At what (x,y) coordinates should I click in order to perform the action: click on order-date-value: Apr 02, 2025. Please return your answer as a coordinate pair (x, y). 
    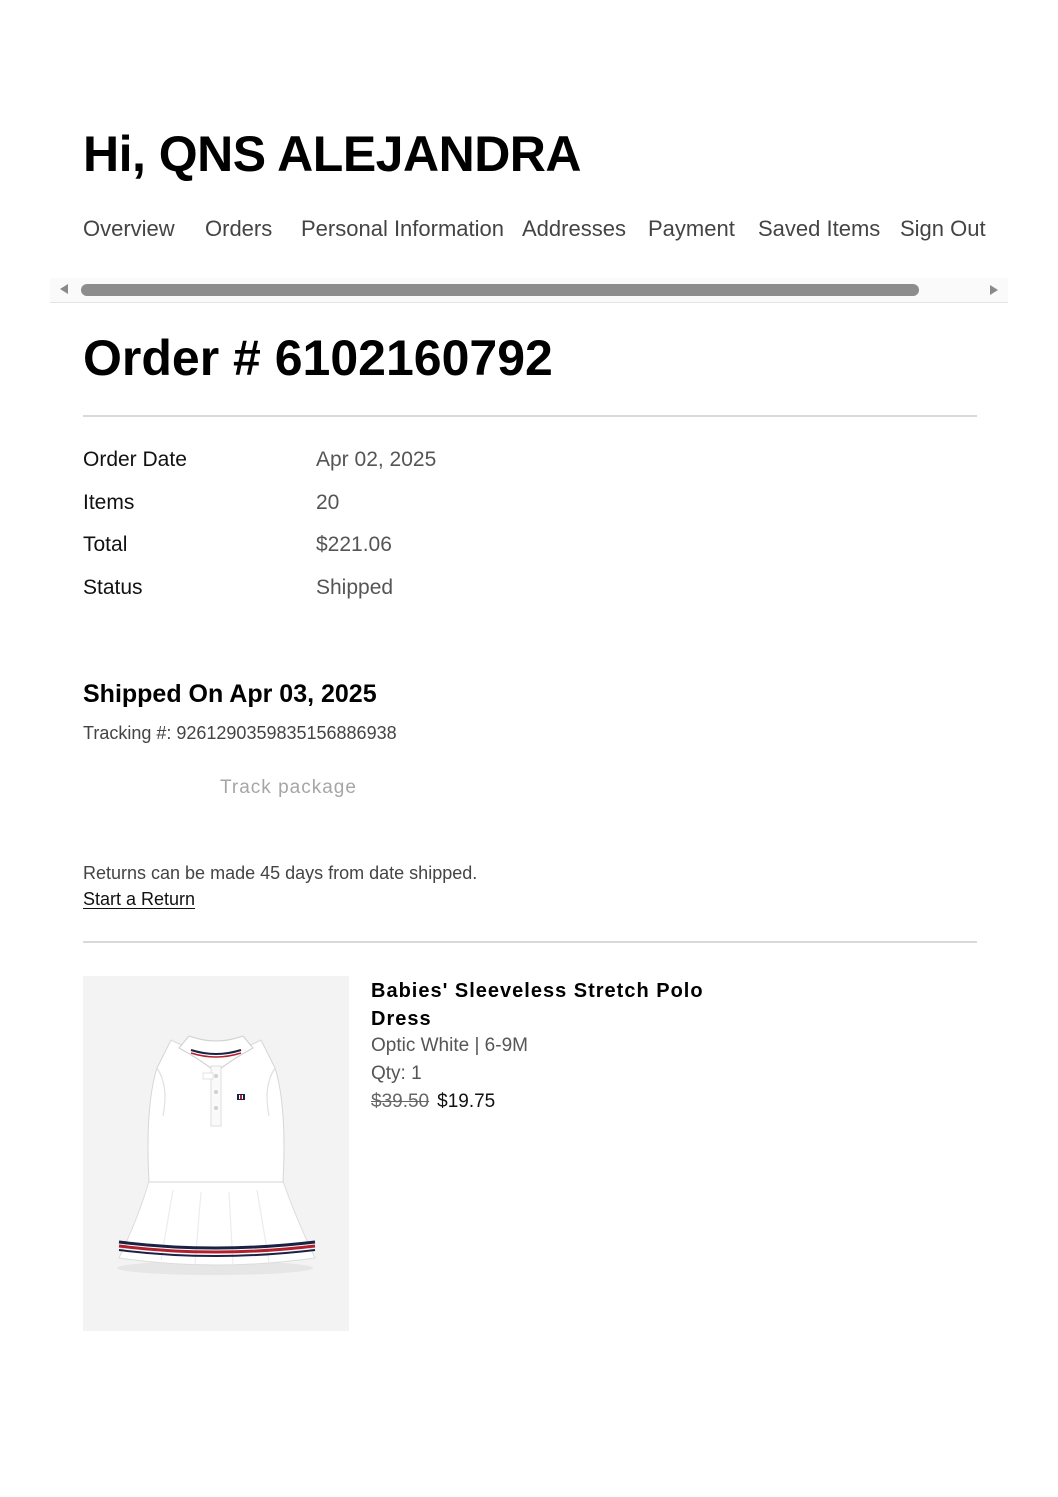
    Looking at the image, I should click on (376, 459).